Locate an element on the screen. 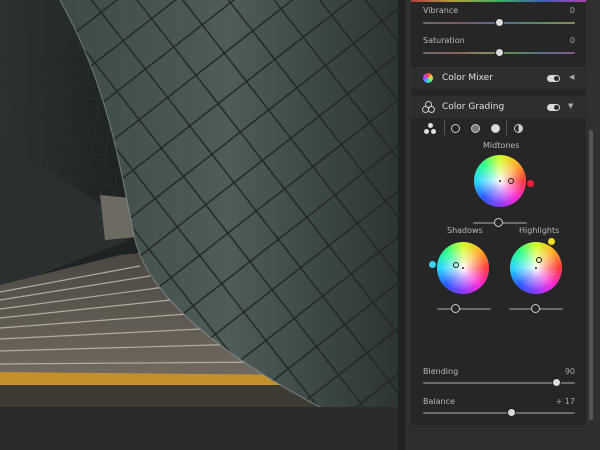  midtones-label: Midtones is located at coordinates (501, 145).